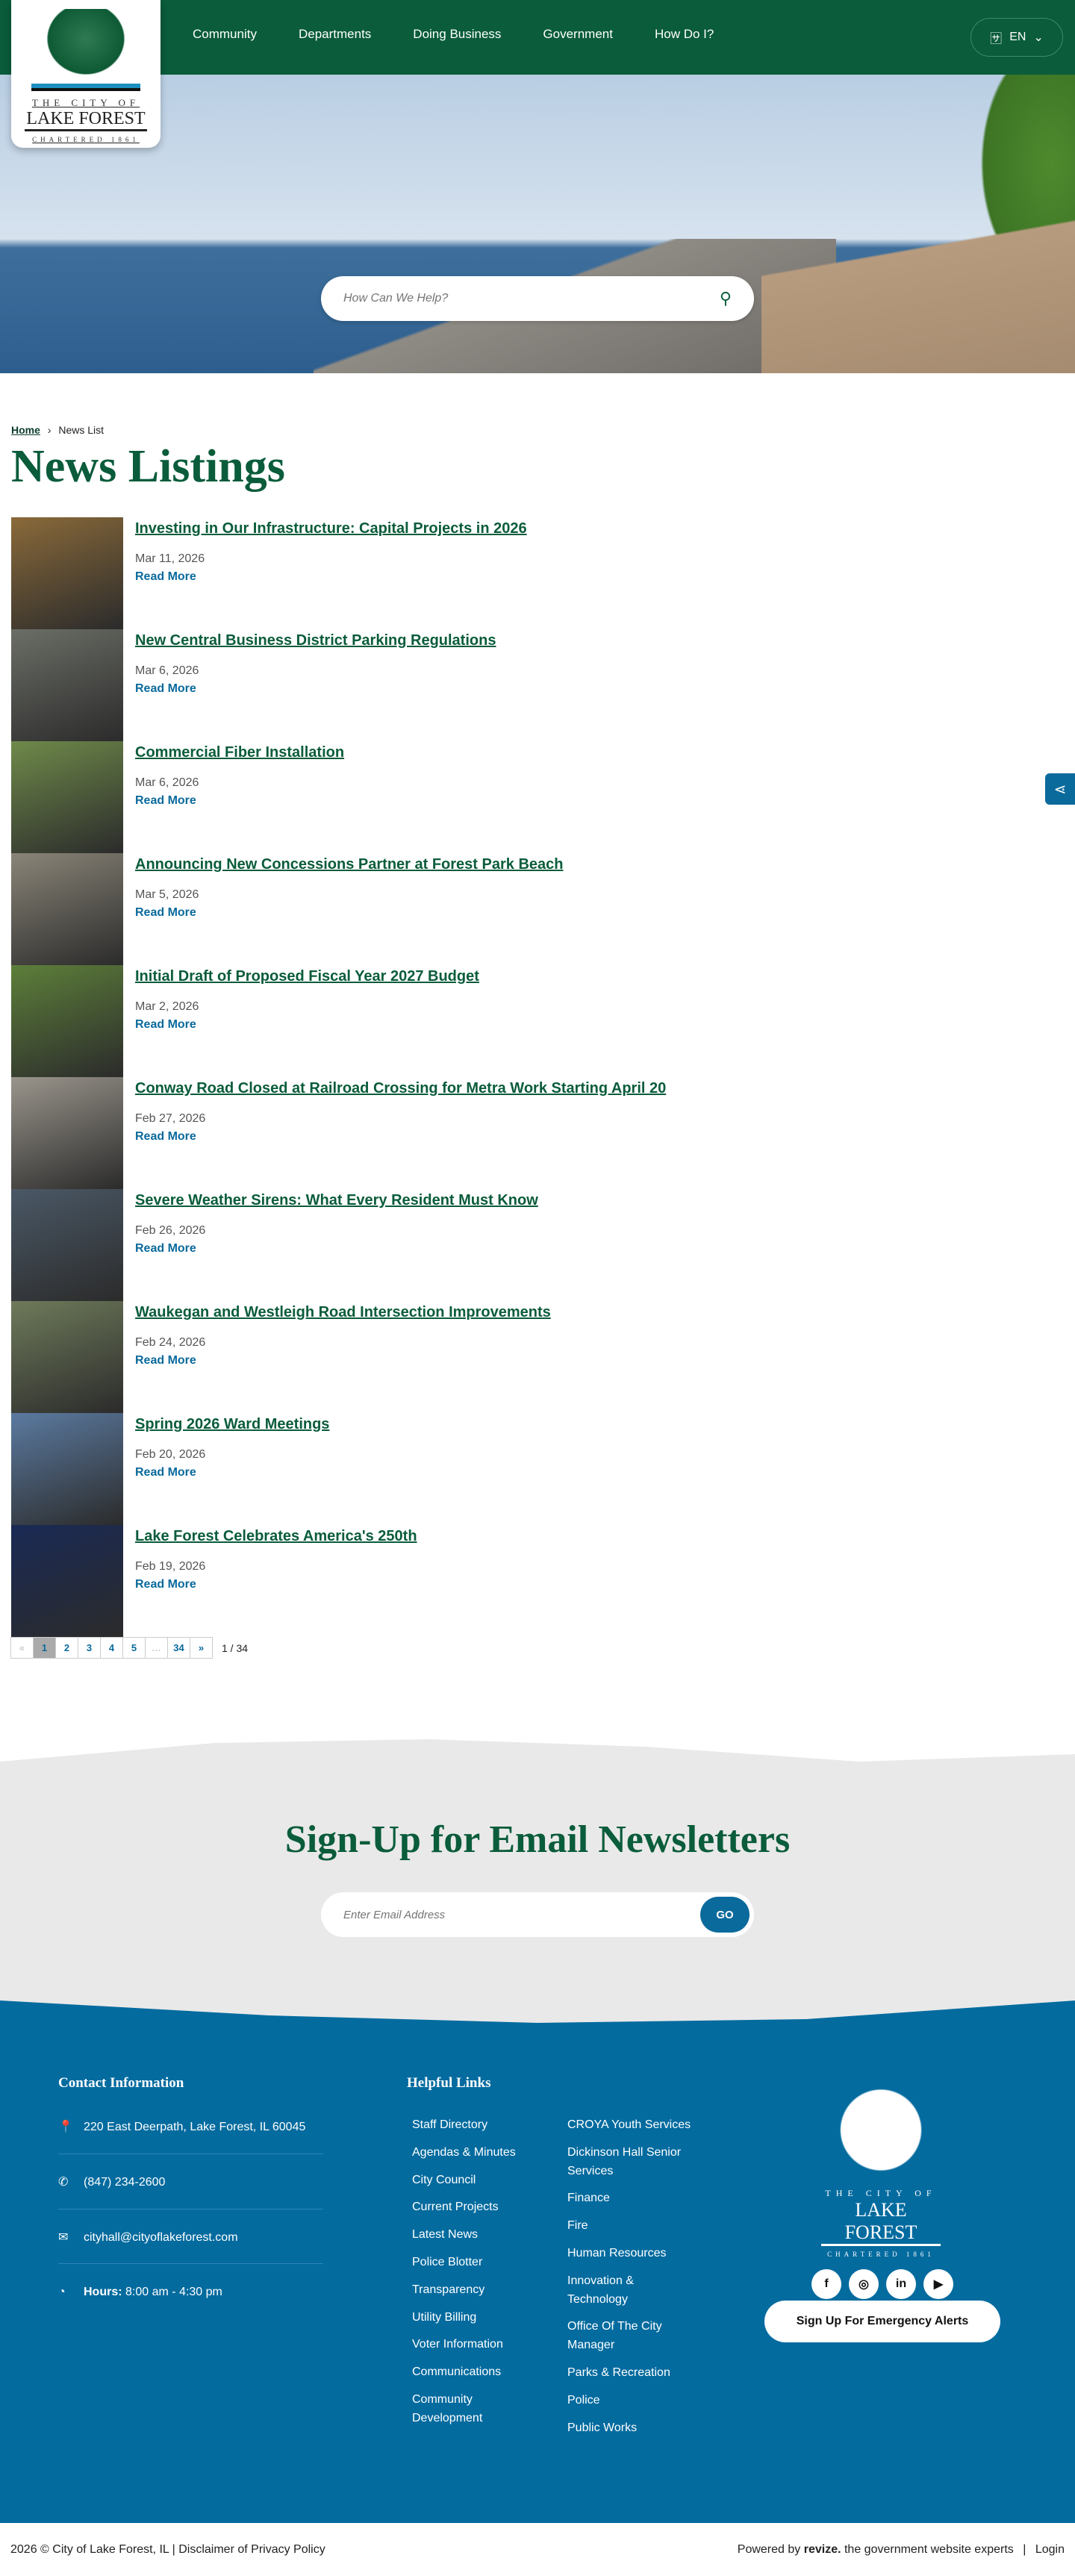  I want to click on email-input, so click(521, 1914).